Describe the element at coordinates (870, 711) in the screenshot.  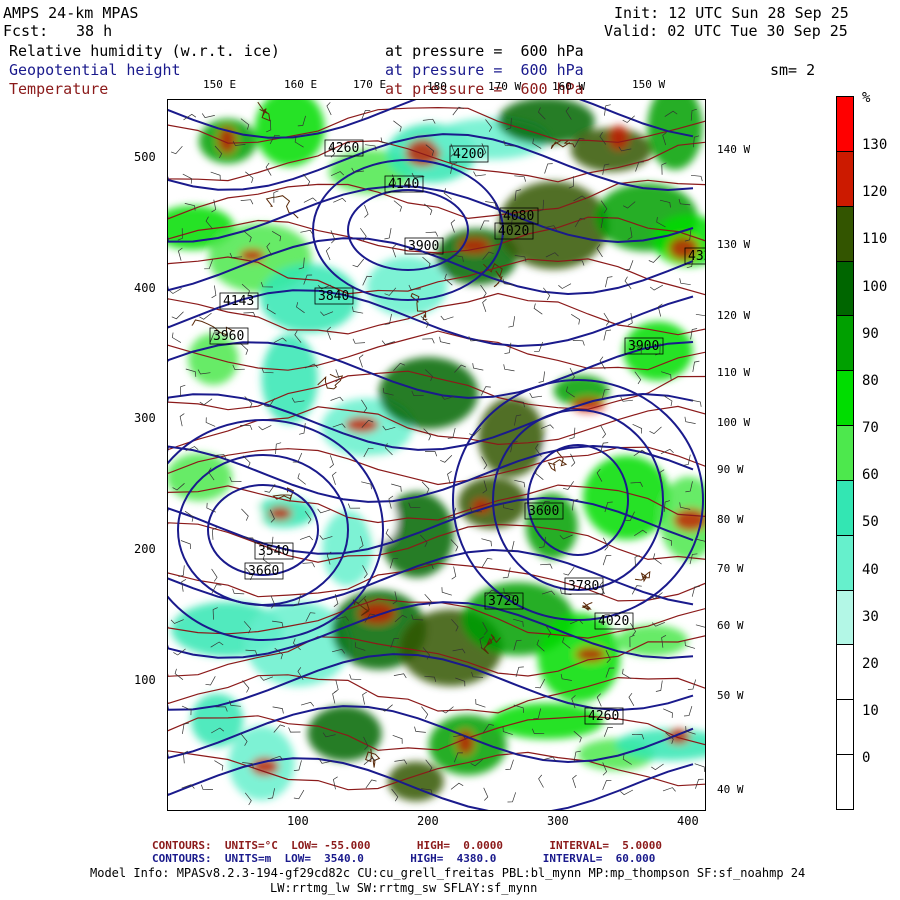
I see `colorbar-label: 10` at that location.